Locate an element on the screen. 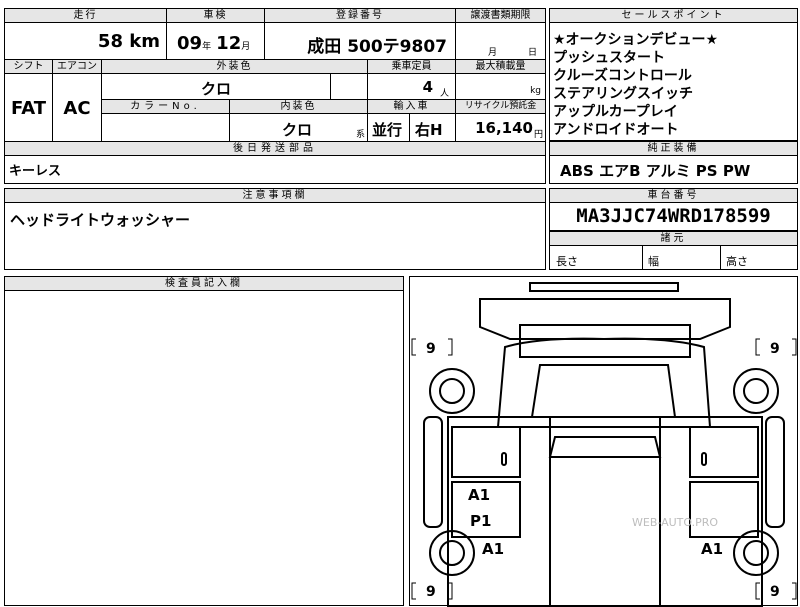  body-upper-outline is located at coordinates (604, 382).